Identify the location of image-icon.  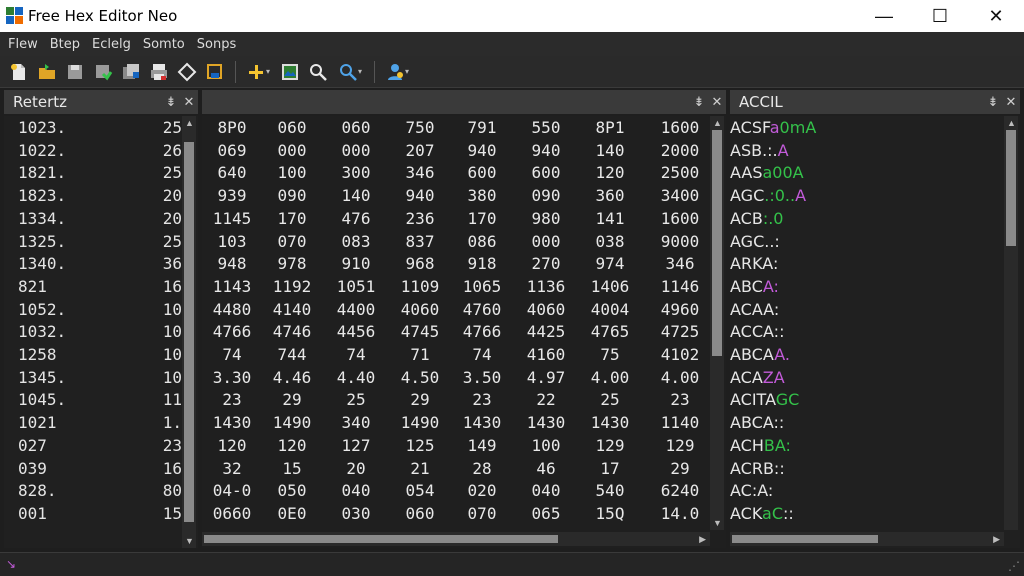
(290, 72).